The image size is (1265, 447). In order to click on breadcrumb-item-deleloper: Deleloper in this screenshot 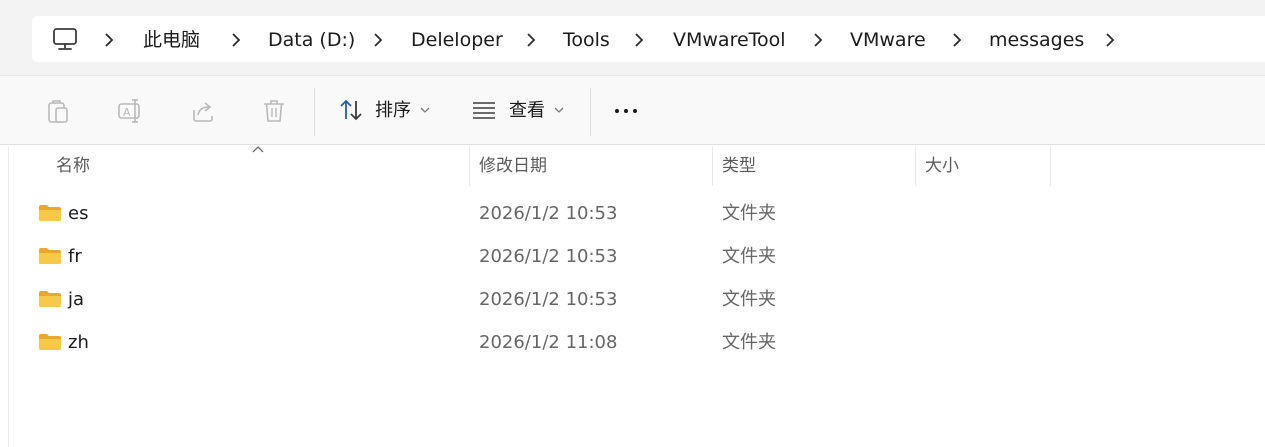, I will do `click(457, 40)`.